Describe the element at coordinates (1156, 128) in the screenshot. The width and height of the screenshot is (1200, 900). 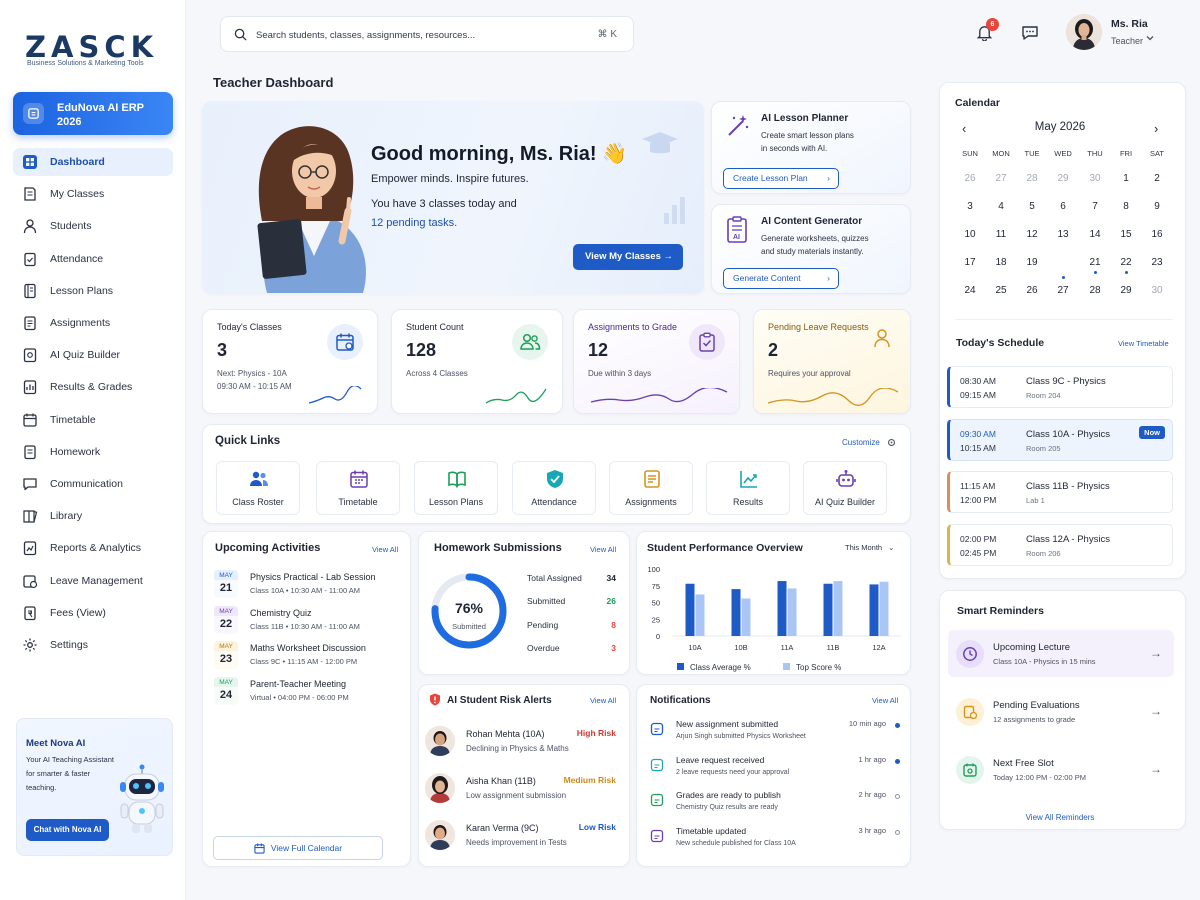
I see `calendar-next-chevron-icon: ›` at that location.